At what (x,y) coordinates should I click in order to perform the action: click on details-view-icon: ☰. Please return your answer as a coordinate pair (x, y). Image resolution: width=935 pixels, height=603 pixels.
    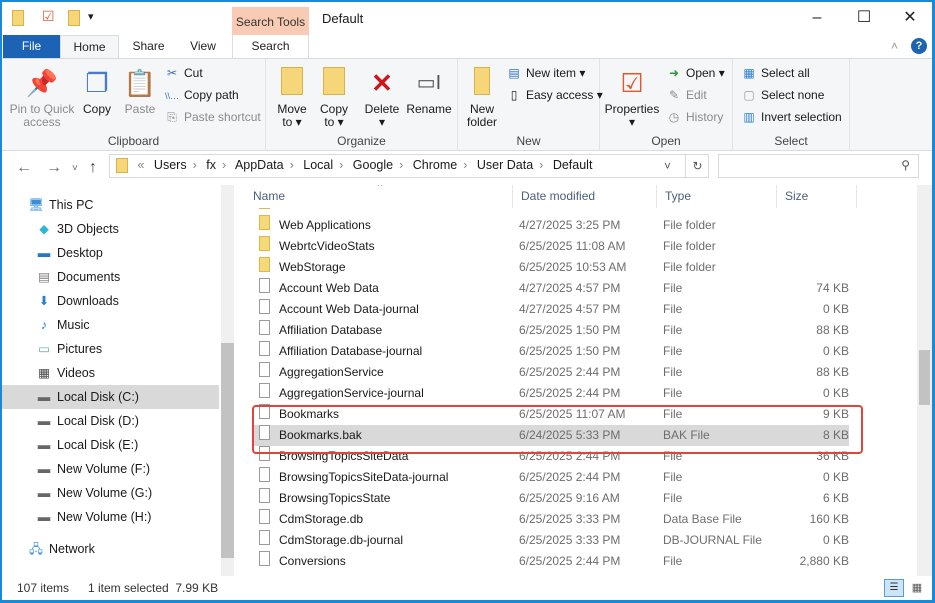
    Looking at the image, I should click on (894, 588).